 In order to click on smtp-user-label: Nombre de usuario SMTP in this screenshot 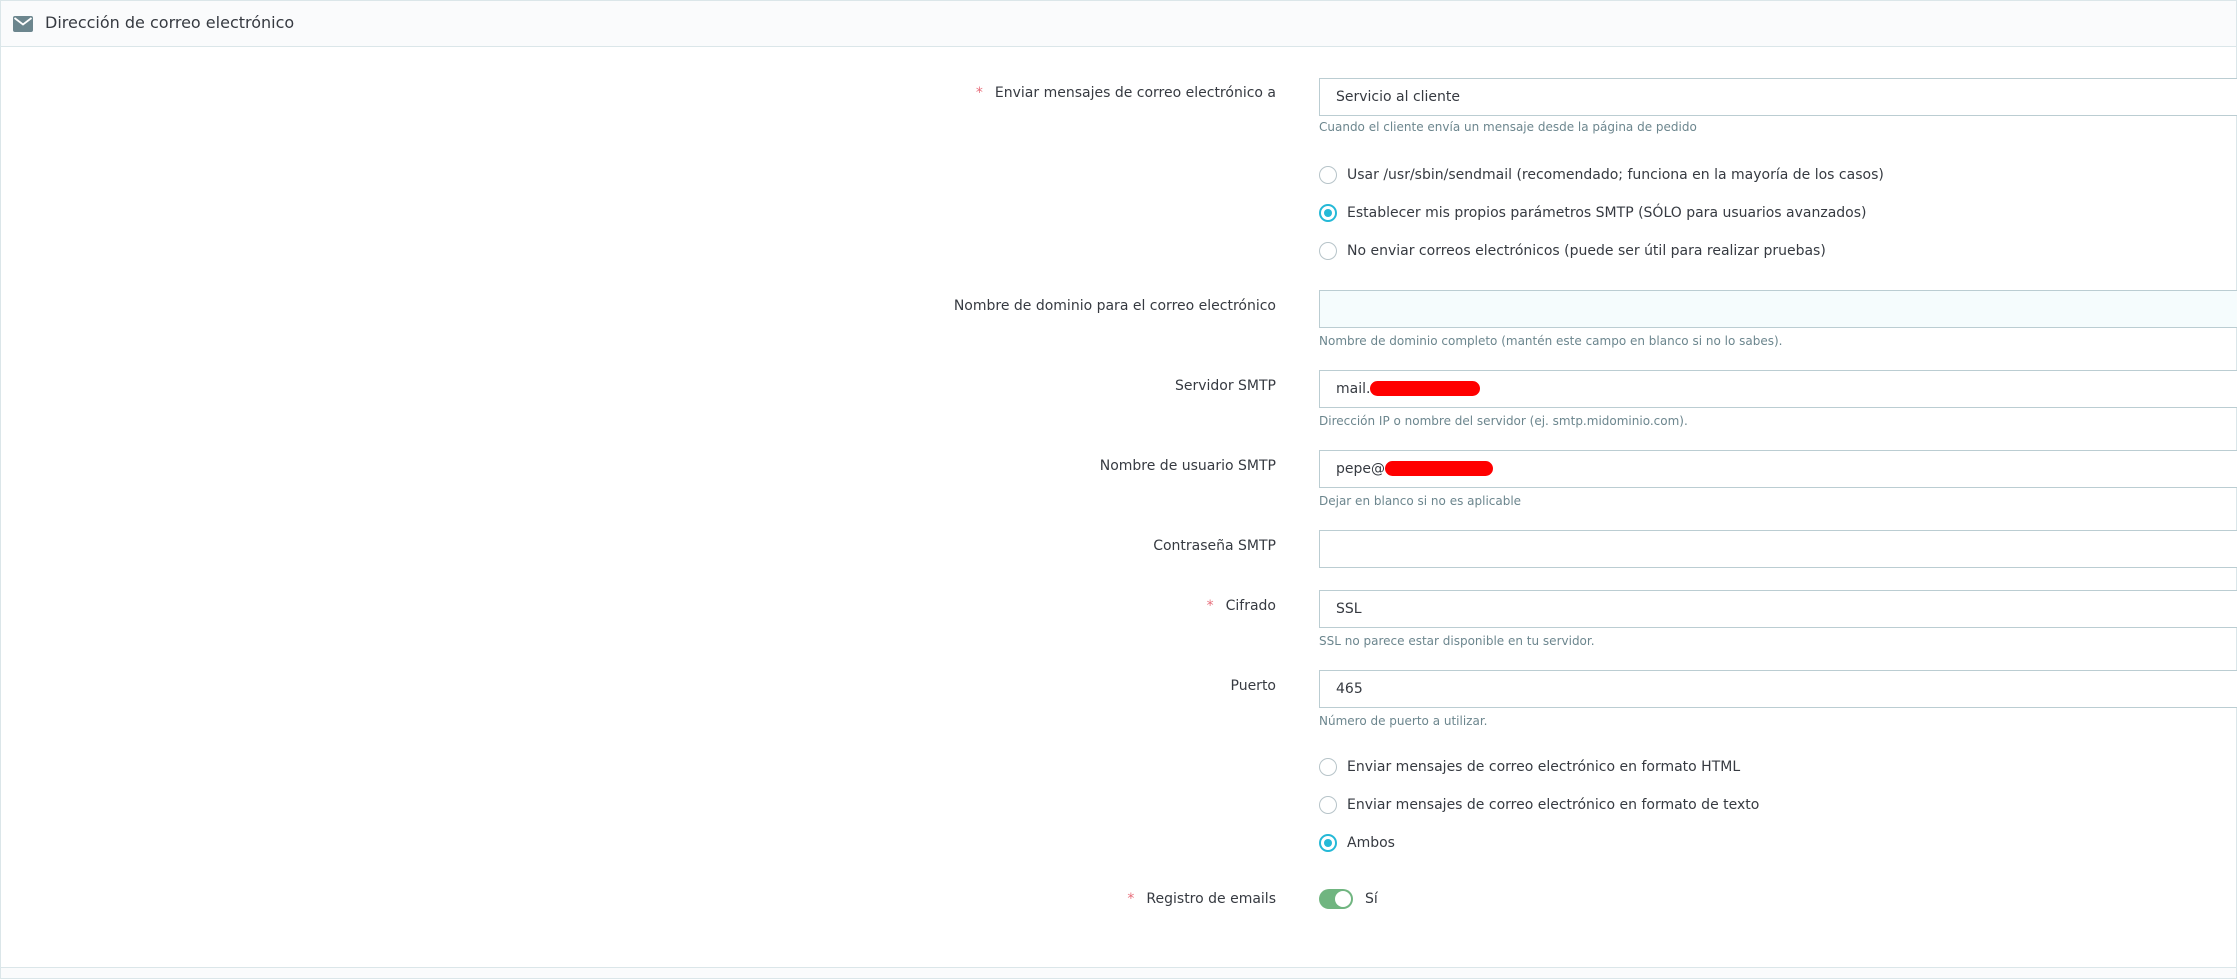, I will do `click(1187, 466)`.